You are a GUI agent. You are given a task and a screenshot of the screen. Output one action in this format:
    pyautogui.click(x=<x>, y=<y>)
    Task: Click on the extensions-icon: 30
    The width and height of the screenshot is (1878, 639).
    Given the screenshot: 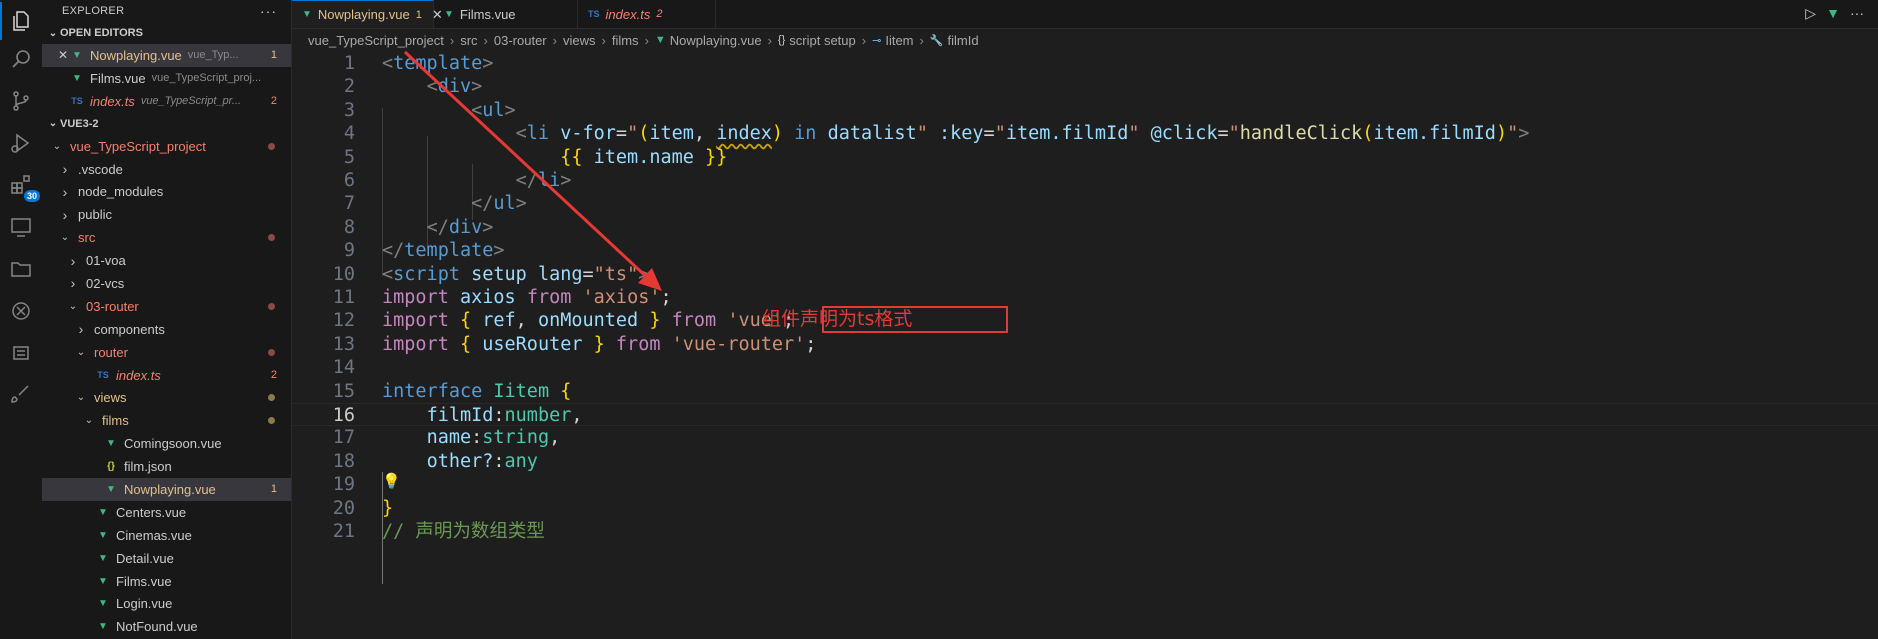 What is the action you would take?
    pyautogui.click(x=23, y=186)
    